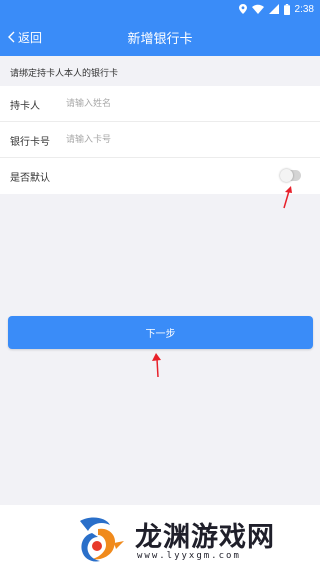  I want to click on cardholder-input, so click(181, 104).